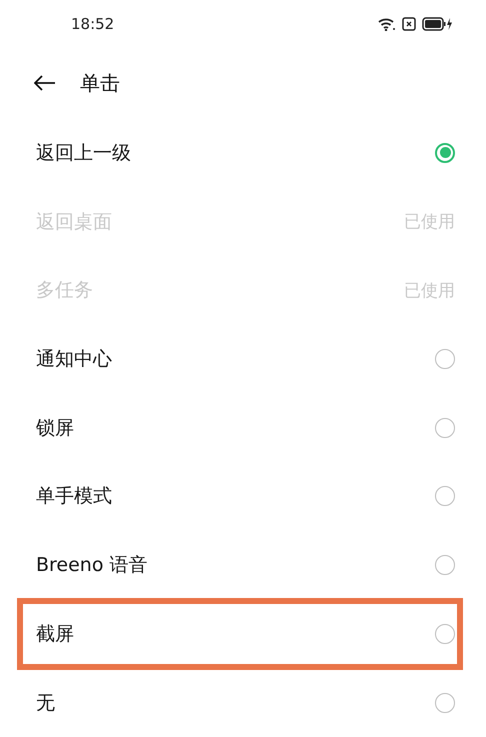 This screenshot has height=737, width=486. What do you see at coordinates (387, 23) in the screenshot?
I see `wifi-icon` at bounding box center [387, 23].